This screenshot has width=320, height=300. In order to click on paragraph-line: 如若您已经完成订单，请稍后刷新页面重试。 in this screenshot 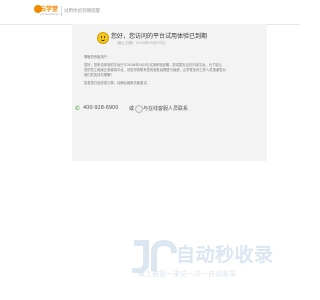, I will do `click(117, 83)`.